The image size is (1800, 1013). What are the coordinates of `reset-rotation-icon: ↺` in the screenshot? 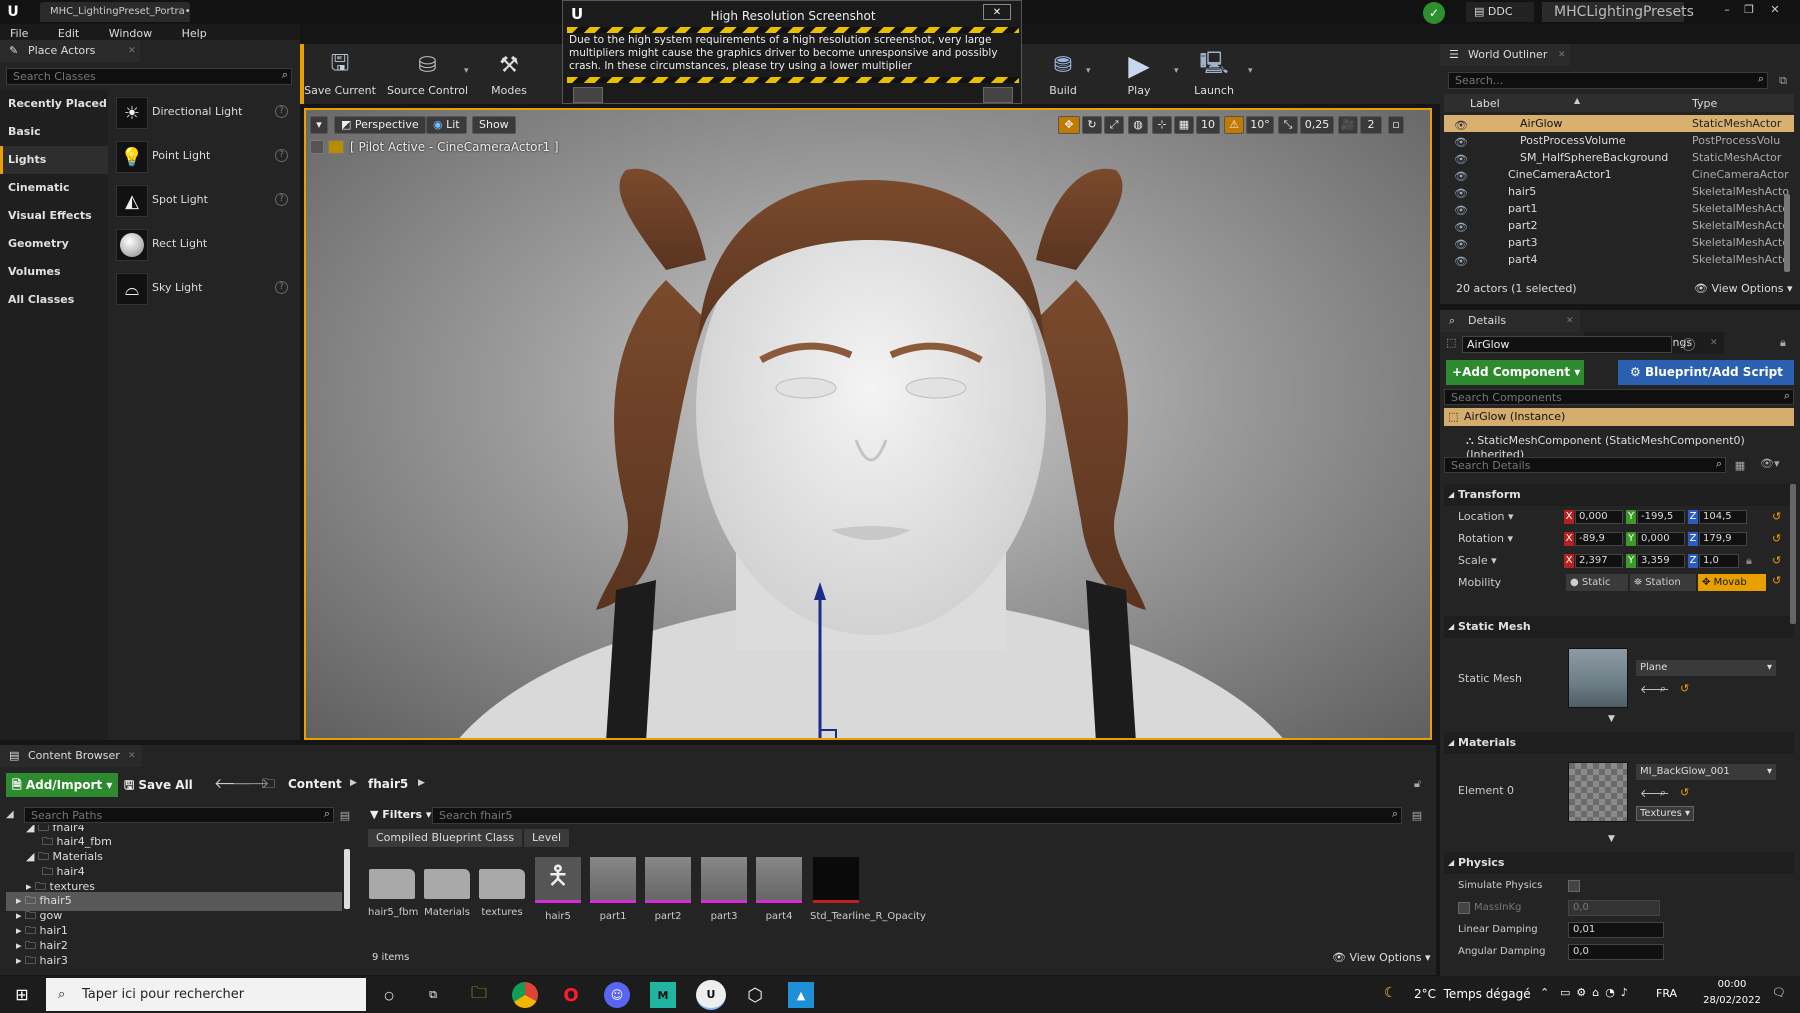 It's located at (1776, 538).